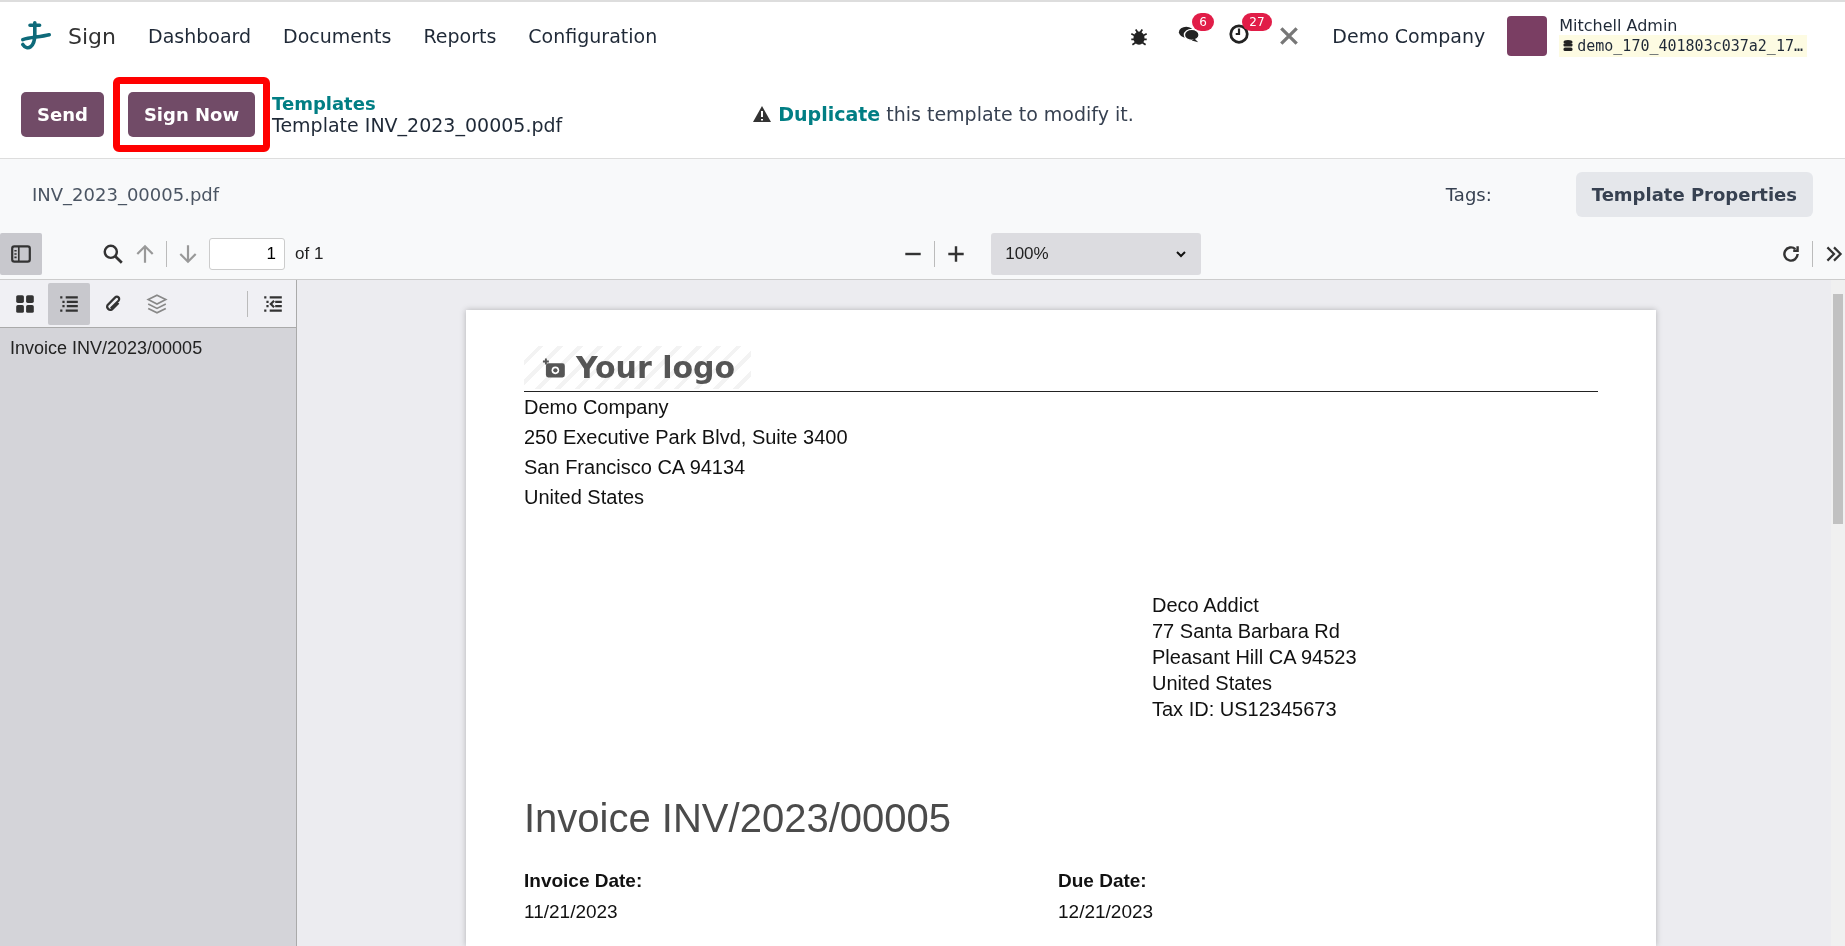 This screenshot has width=1845, height=946. I want to click on menu-item: Reports, so click(460, 36).